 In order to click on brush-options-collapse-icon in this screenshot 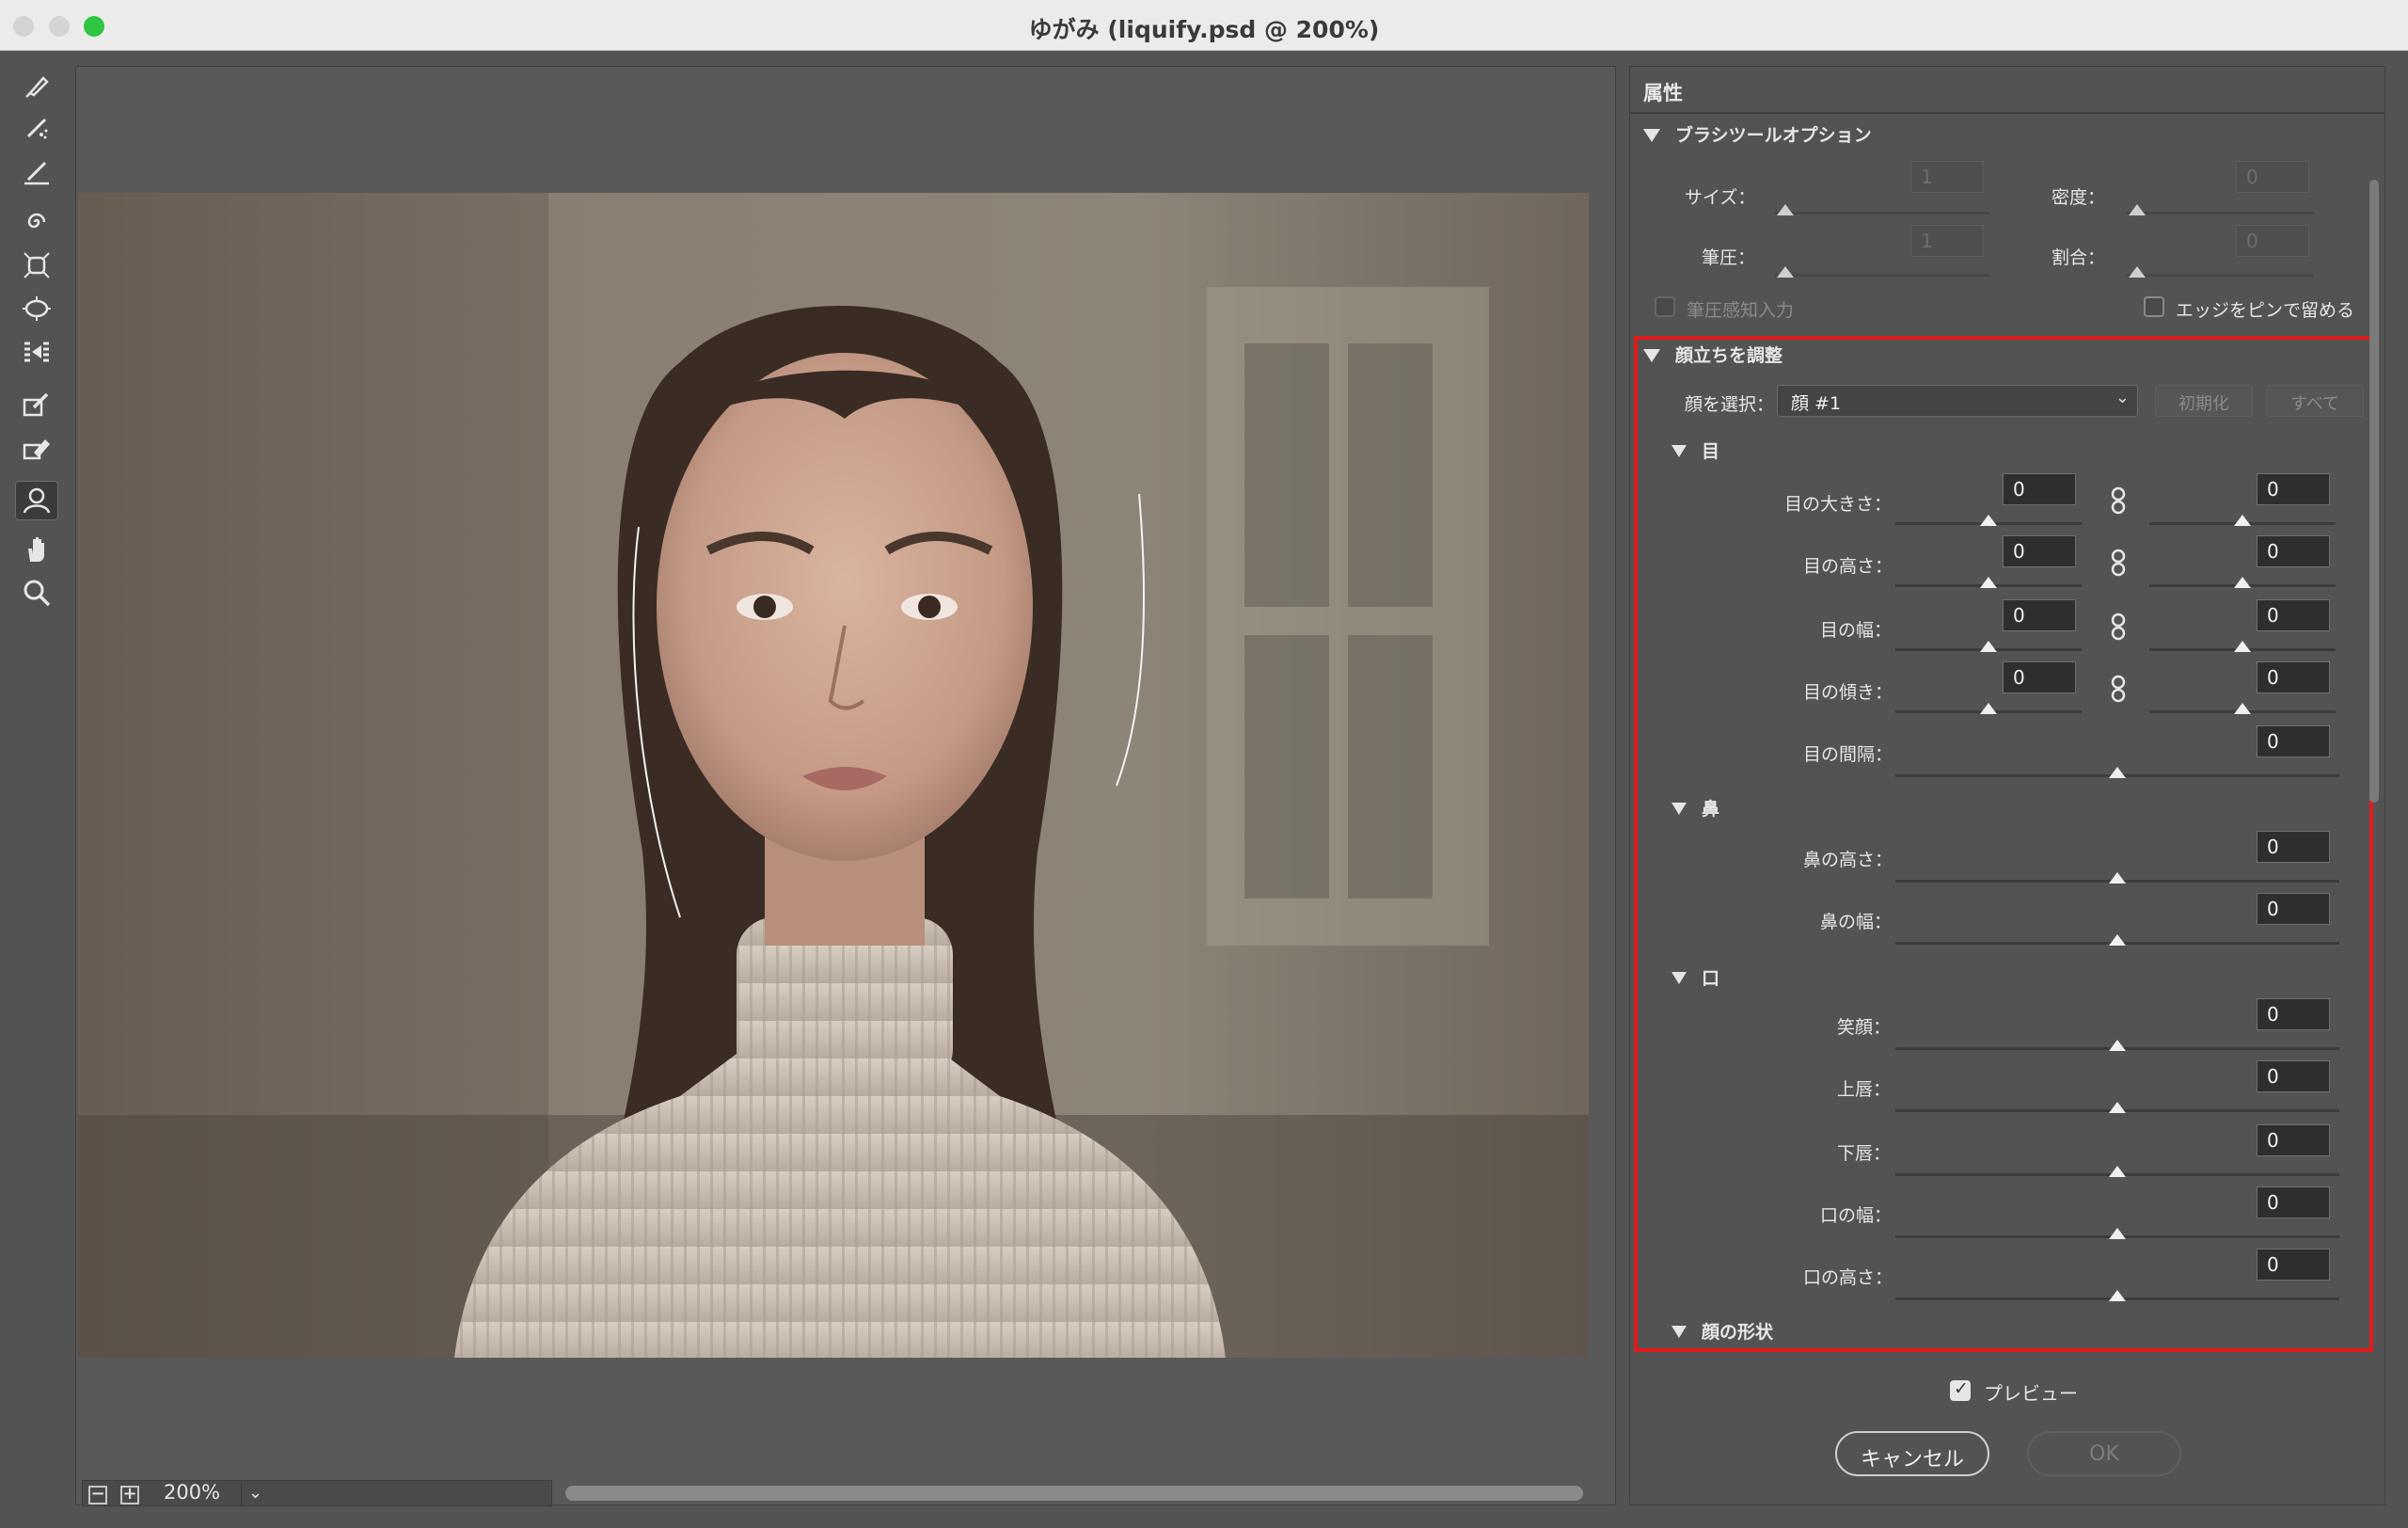, I will do `click(1652, 135)`.